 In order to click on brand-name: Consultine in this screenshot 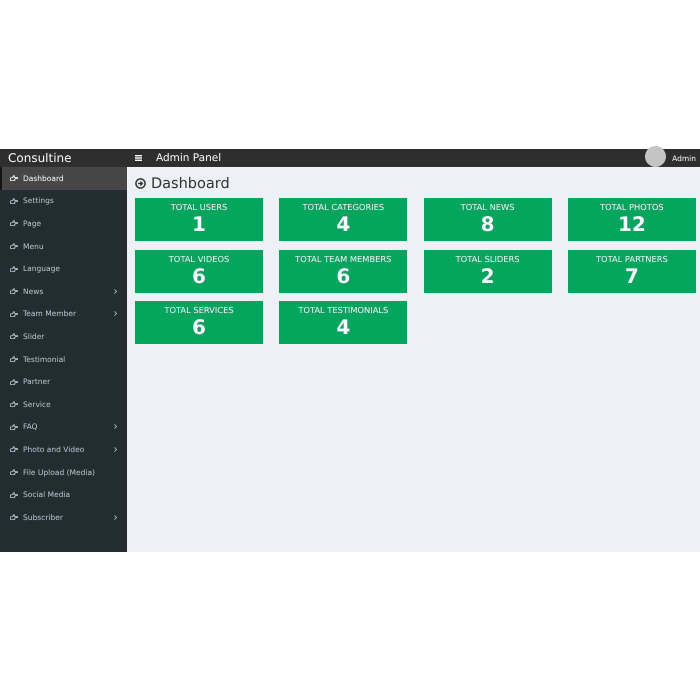, I will do `click(40, 158)`.